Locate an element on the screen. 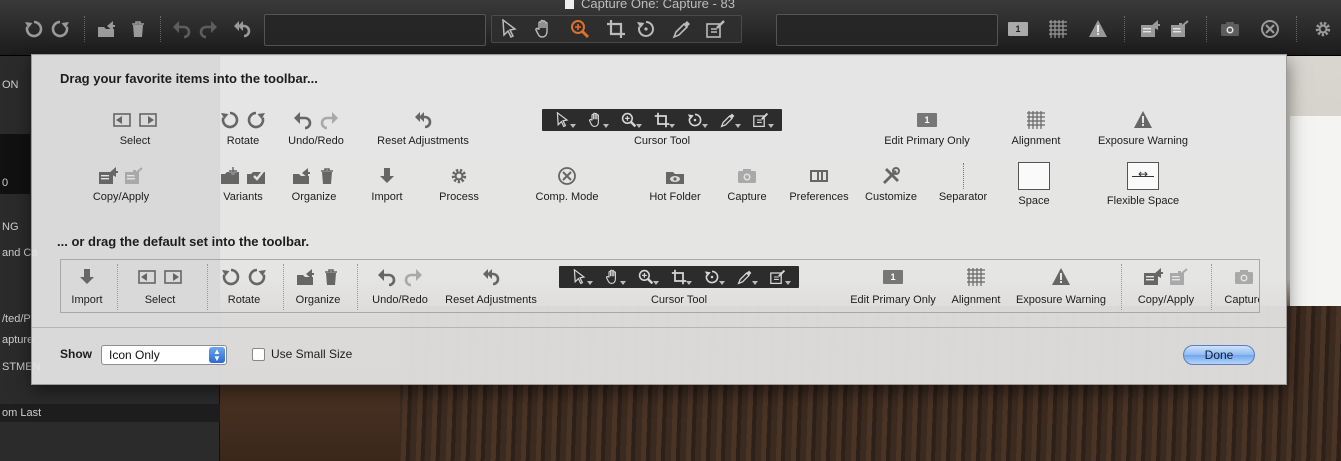  badge-1-icon: 1 is located at coordinates (893, 277).